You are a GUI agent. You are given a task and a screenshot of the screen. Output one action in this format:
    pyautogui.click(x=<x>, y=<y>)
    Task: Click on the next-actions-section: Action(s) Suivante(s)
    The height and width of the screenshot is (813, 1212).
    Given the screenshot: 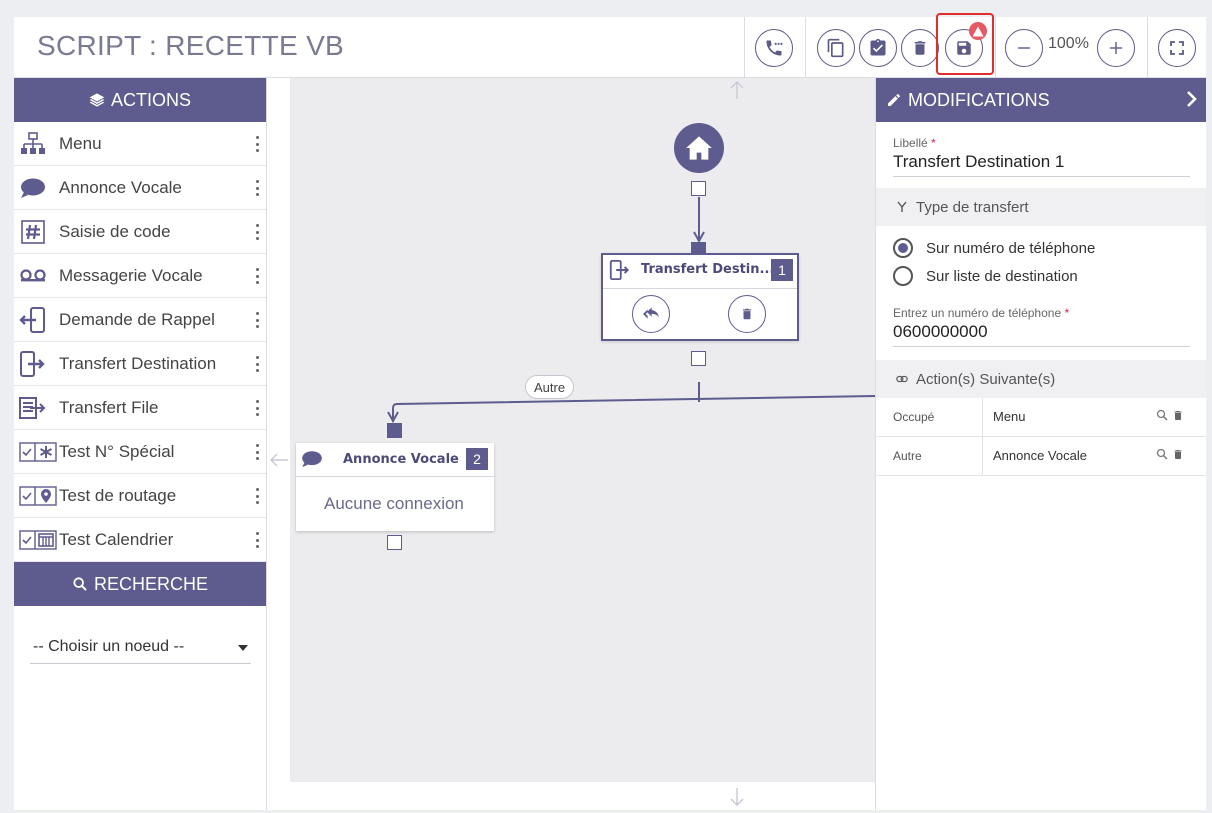 What is the action you would take?
    pyautogui.click(x=1041, y=379)
    